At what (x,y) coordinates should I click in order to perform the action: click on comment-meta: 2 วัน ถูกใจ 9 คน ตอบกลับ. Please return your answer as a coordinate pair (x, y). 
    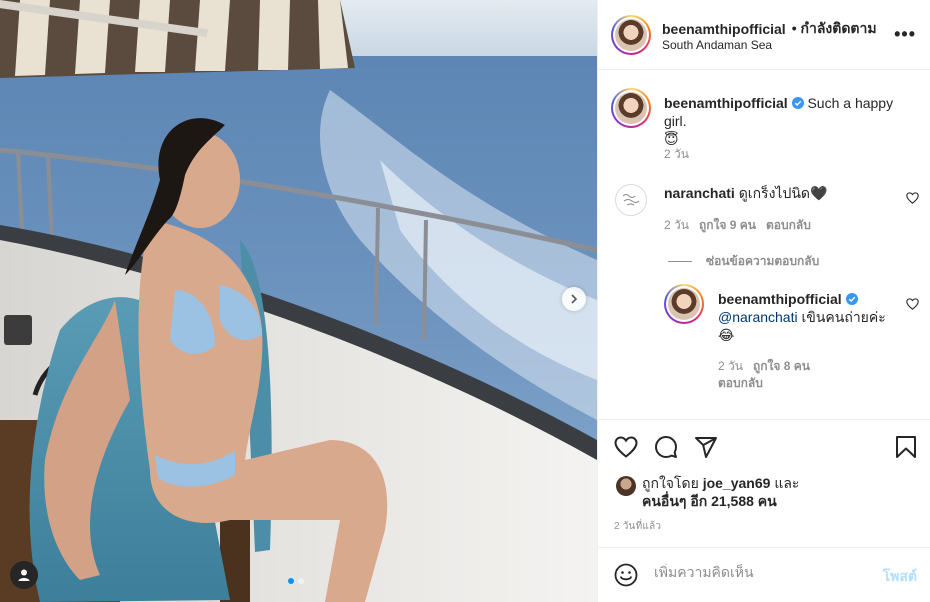
    Looking at the image, I should click on (737, 225).